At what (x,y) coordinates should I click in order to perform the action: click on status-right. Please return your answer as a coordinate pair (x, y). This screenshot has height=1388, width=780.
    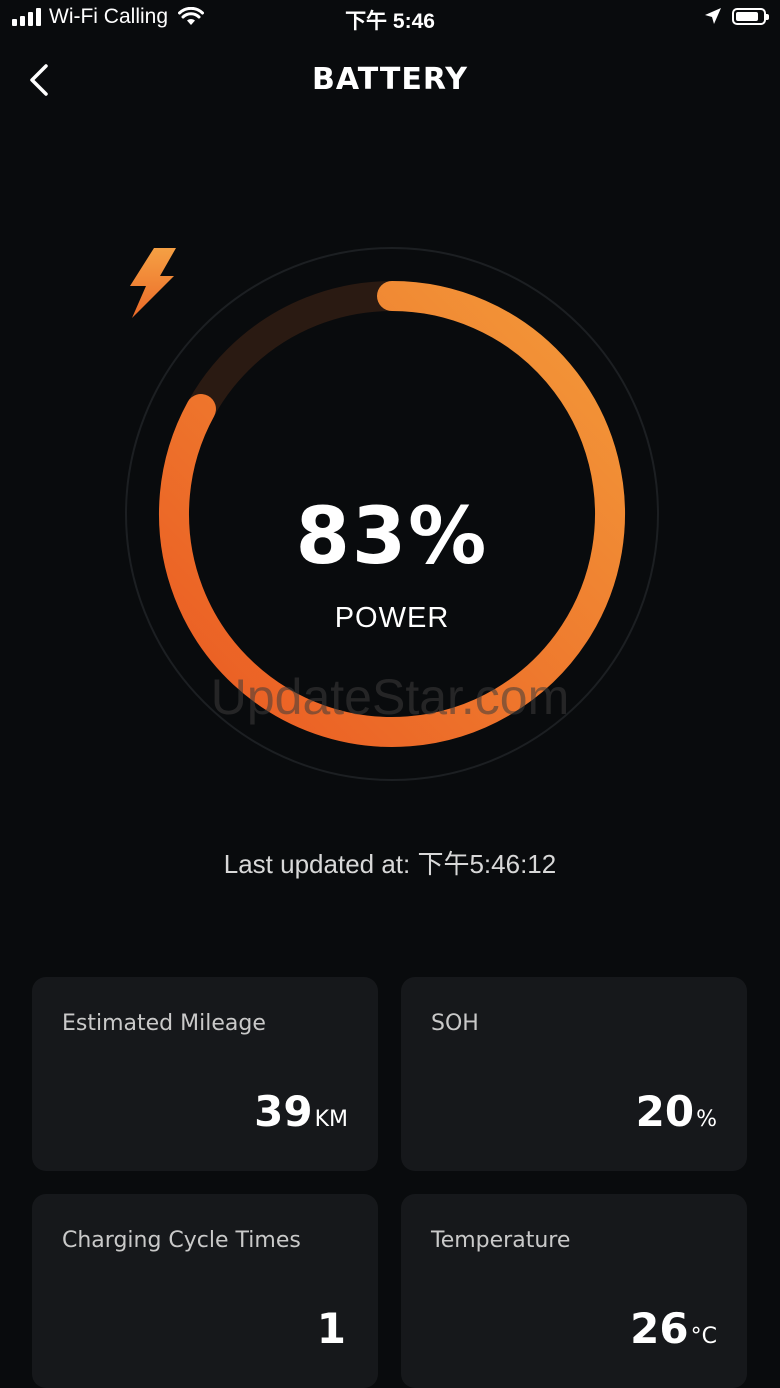
    Looking at the image, I should click on (736, 16).